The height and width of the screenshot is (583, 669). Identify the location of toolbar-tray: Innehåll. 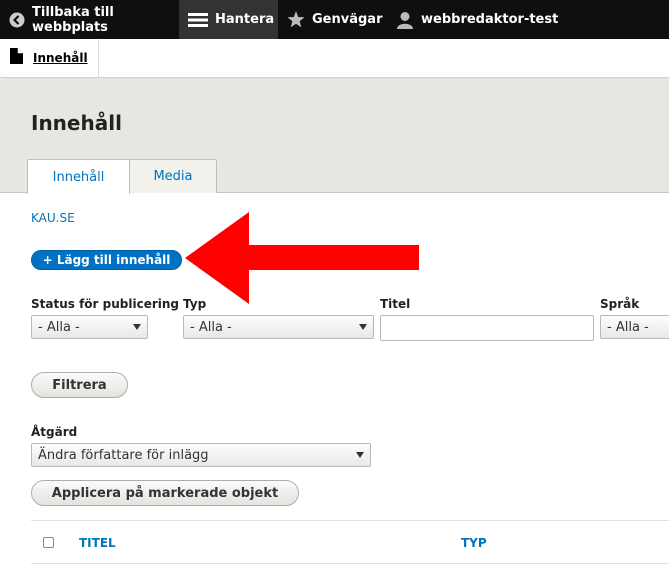
(334, 58).